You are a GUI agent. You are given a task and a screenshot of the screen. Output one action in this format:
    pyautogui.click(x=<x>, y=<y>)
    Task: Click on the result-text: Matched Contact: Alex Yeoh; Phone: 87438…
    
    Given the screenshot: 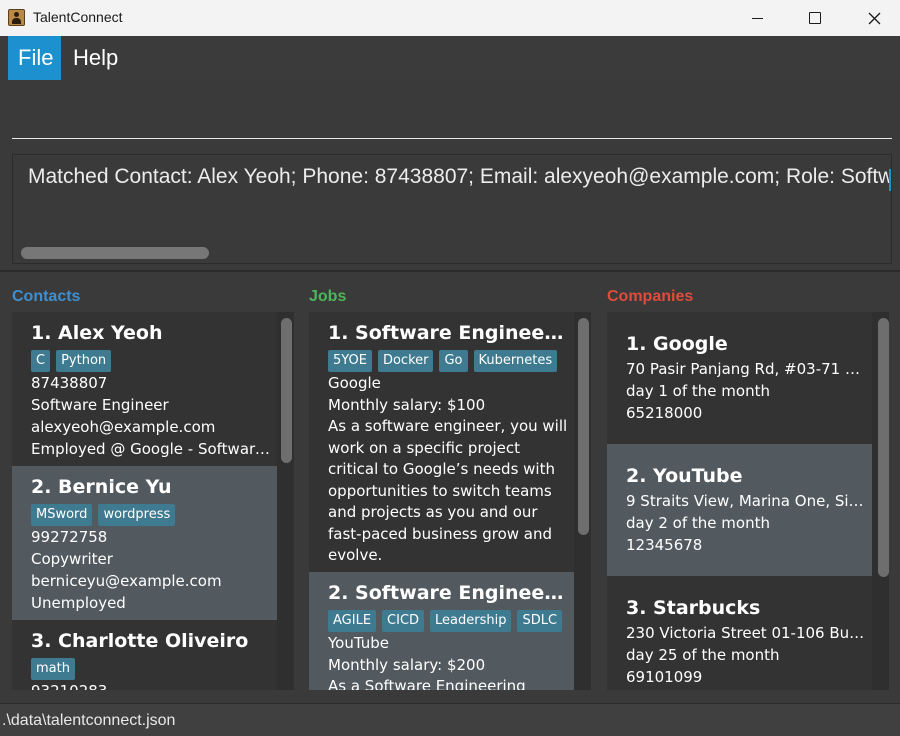 What is the action you would take?
    pyautogui.click(x=460, y=176)
    